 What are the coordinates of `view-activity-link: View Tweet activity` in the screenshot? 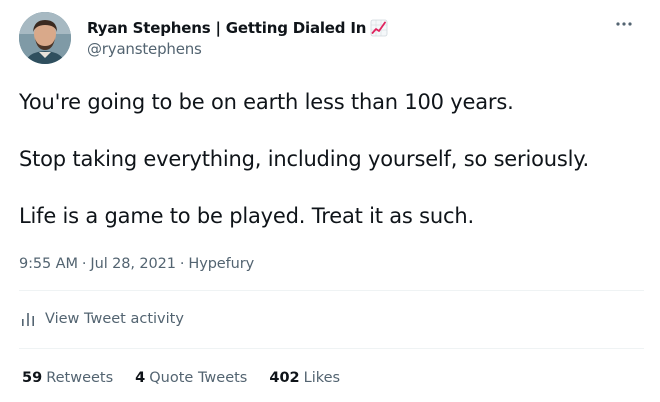 It's located at (101, 319).